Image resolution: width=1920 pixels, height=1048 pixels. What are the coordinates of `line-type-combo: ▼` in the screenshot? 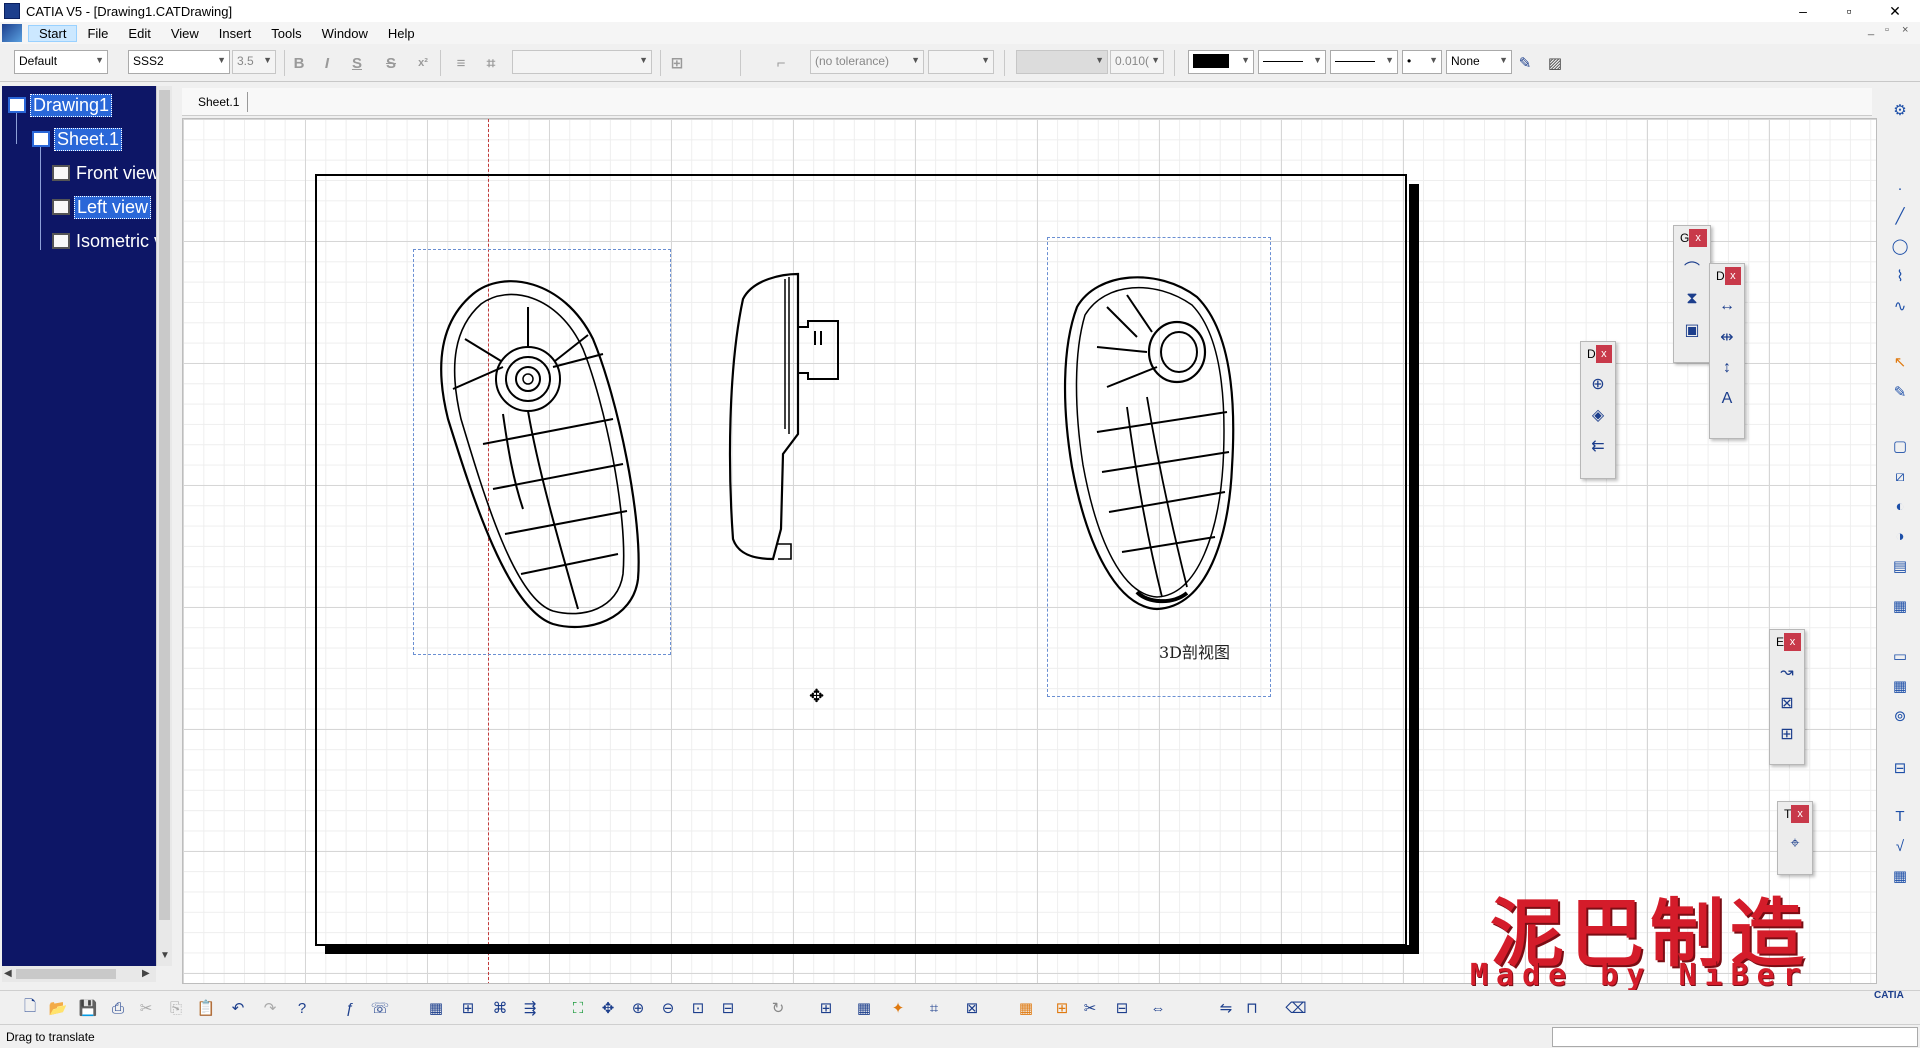 It's located at (1364, 62).